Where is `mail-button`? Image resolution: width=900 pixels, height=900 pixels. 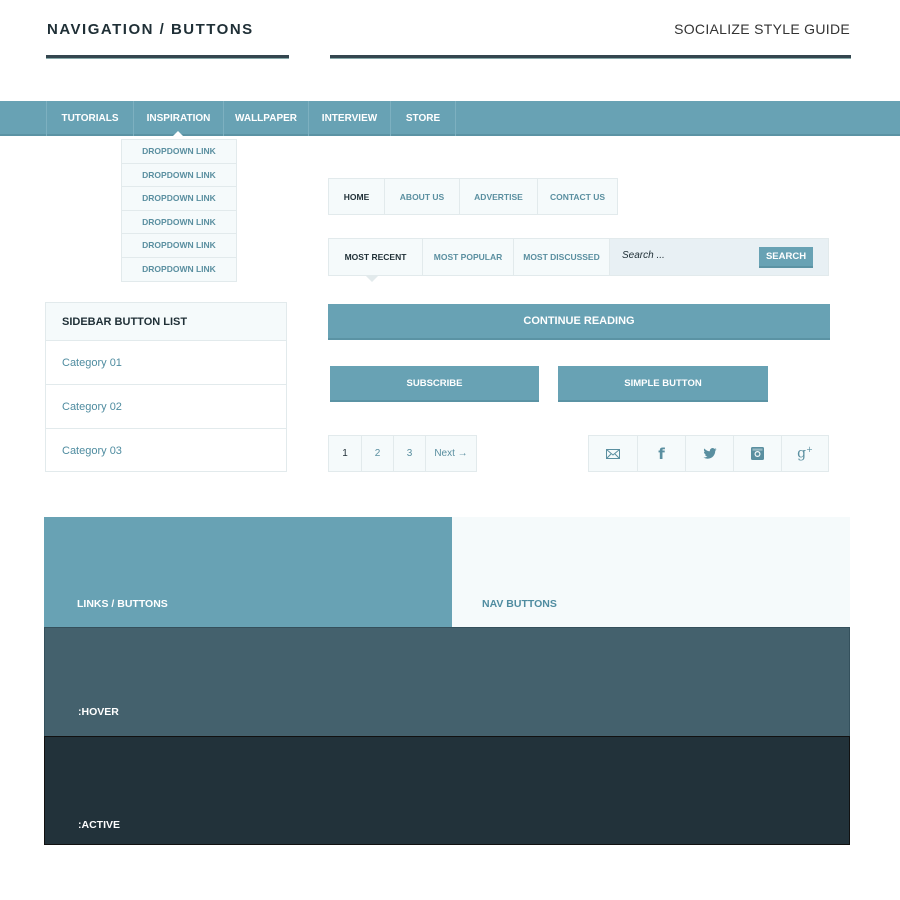 mail-button is located at coordinates (613, 453).